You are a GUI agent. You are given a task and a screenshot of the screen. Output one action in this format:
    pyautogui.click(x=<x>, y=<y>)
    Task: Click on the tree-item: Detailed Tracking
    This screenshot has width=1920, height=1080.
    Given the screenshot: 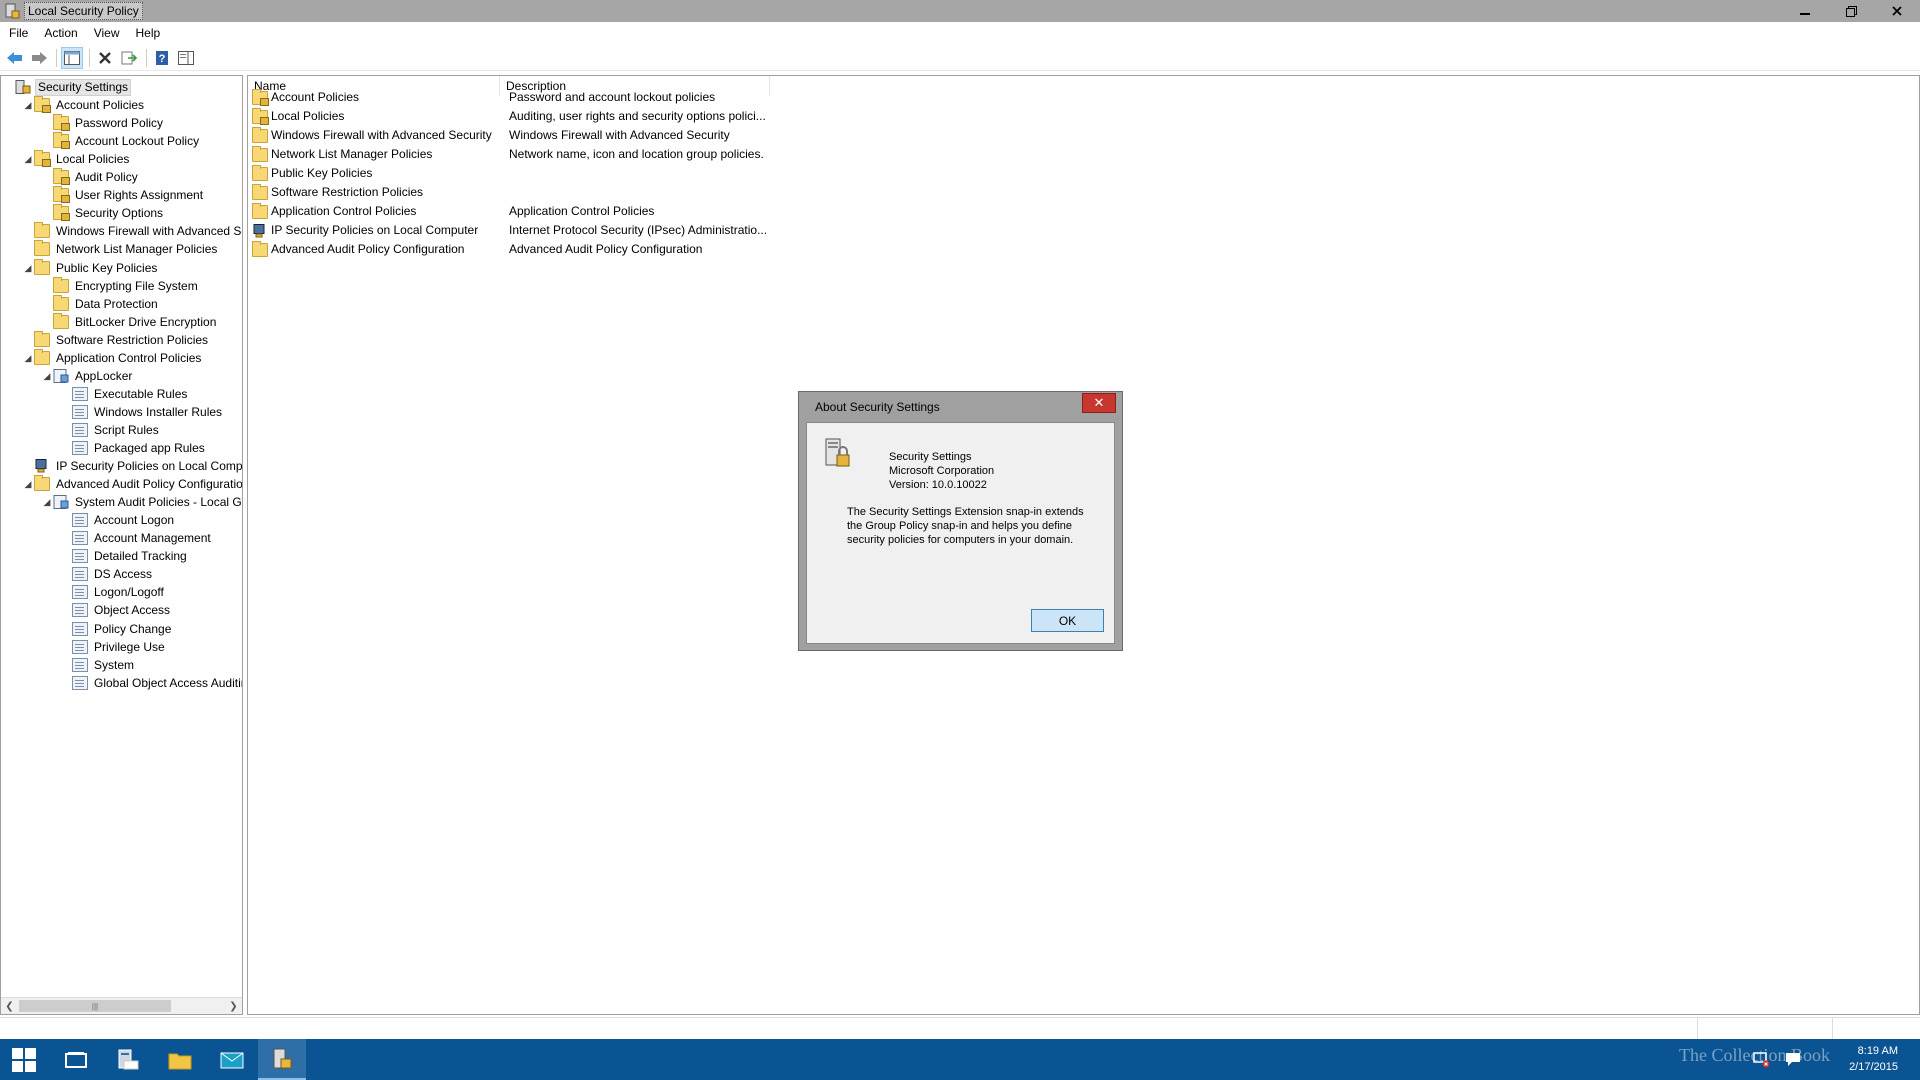 What is the action you would take?
    pyautogui.click(x=124, y=556)
    